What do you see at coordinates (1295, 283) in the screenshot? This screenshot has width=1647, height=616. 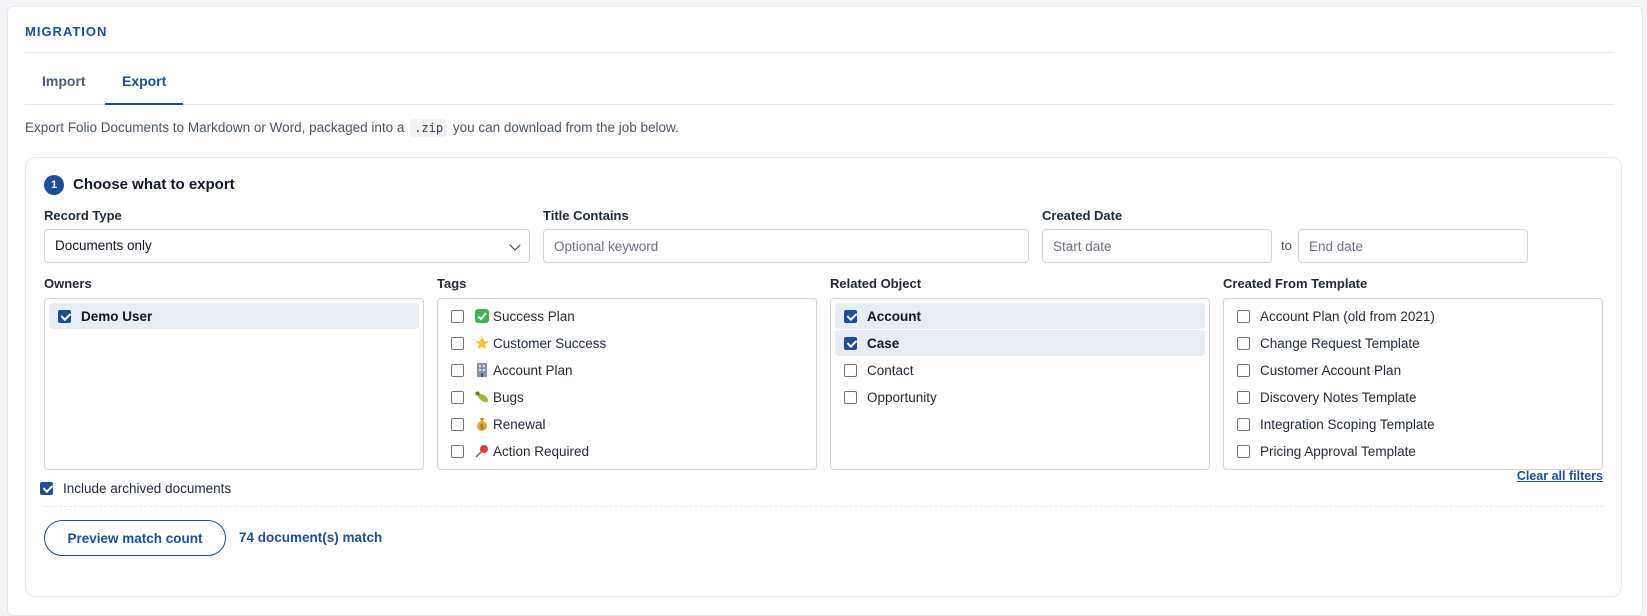 I see `template-label: Created From Template` at bounding box center [1295, 283].